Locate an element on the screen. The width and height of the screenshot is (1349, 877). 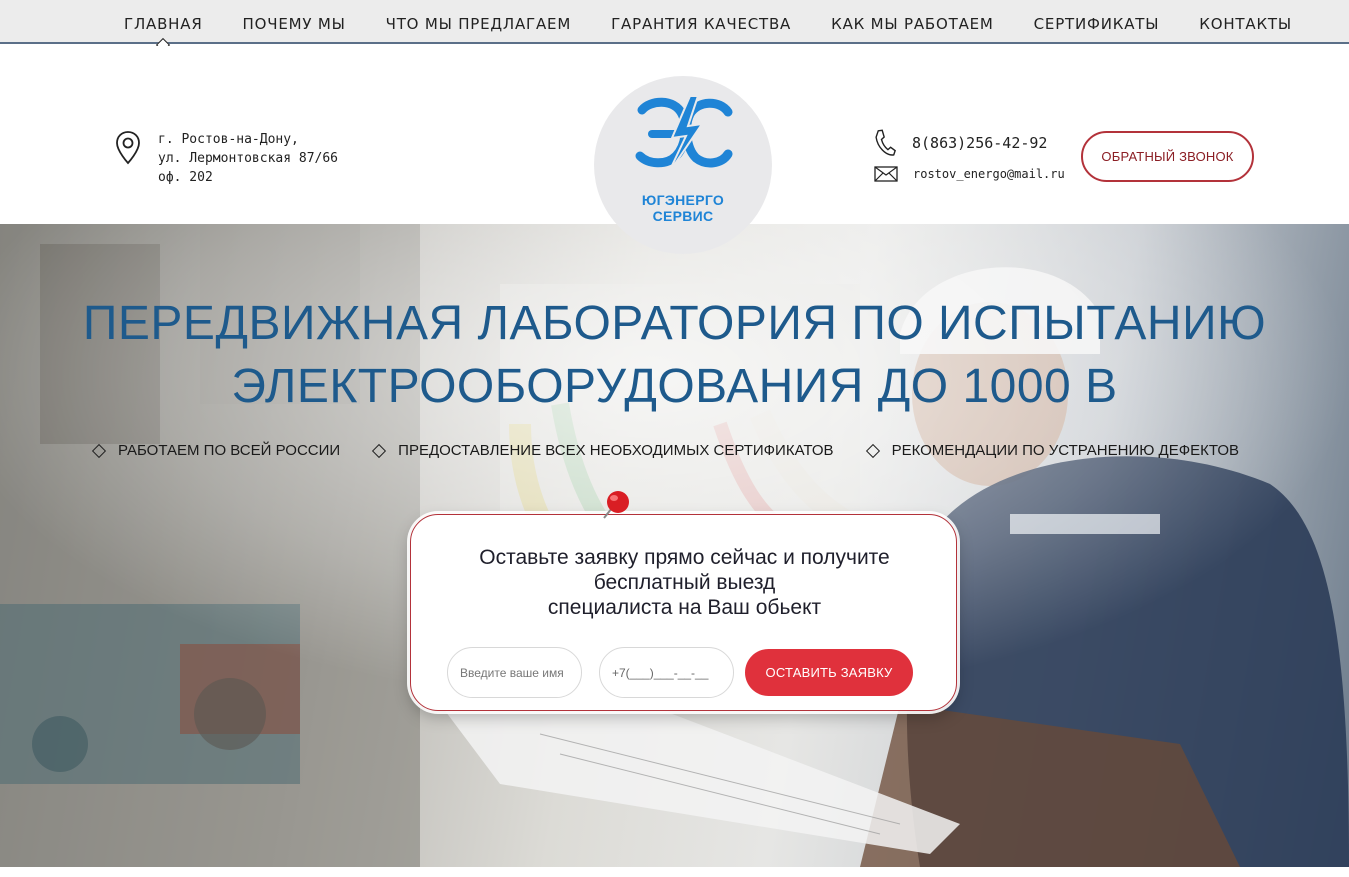
logo-text-line2: СЕРВИС is located at coordinates (683, 216).